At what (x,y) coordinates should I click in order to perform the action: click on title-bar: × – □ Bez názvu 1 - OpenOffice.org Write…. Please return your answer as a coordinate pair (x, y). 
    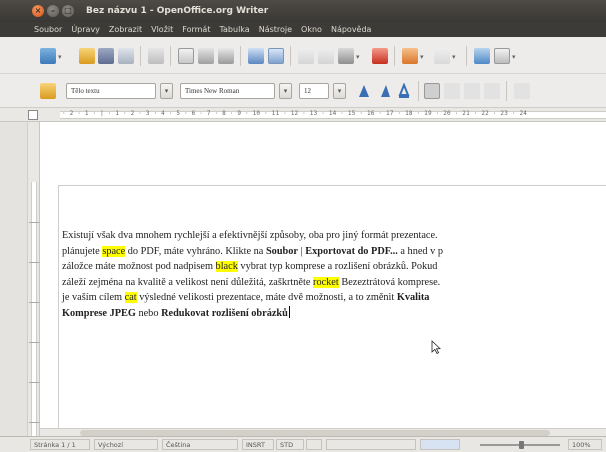
    Looking at the image, I should click on (303, 11).